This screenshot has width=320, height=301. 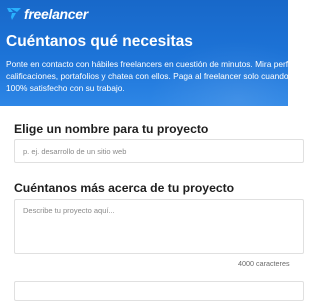 What do you see at coordinates (99, 41) in the screenshot?
I see `page-title: Cuéntanos qué necesitas` at bounding box center [99, 41].